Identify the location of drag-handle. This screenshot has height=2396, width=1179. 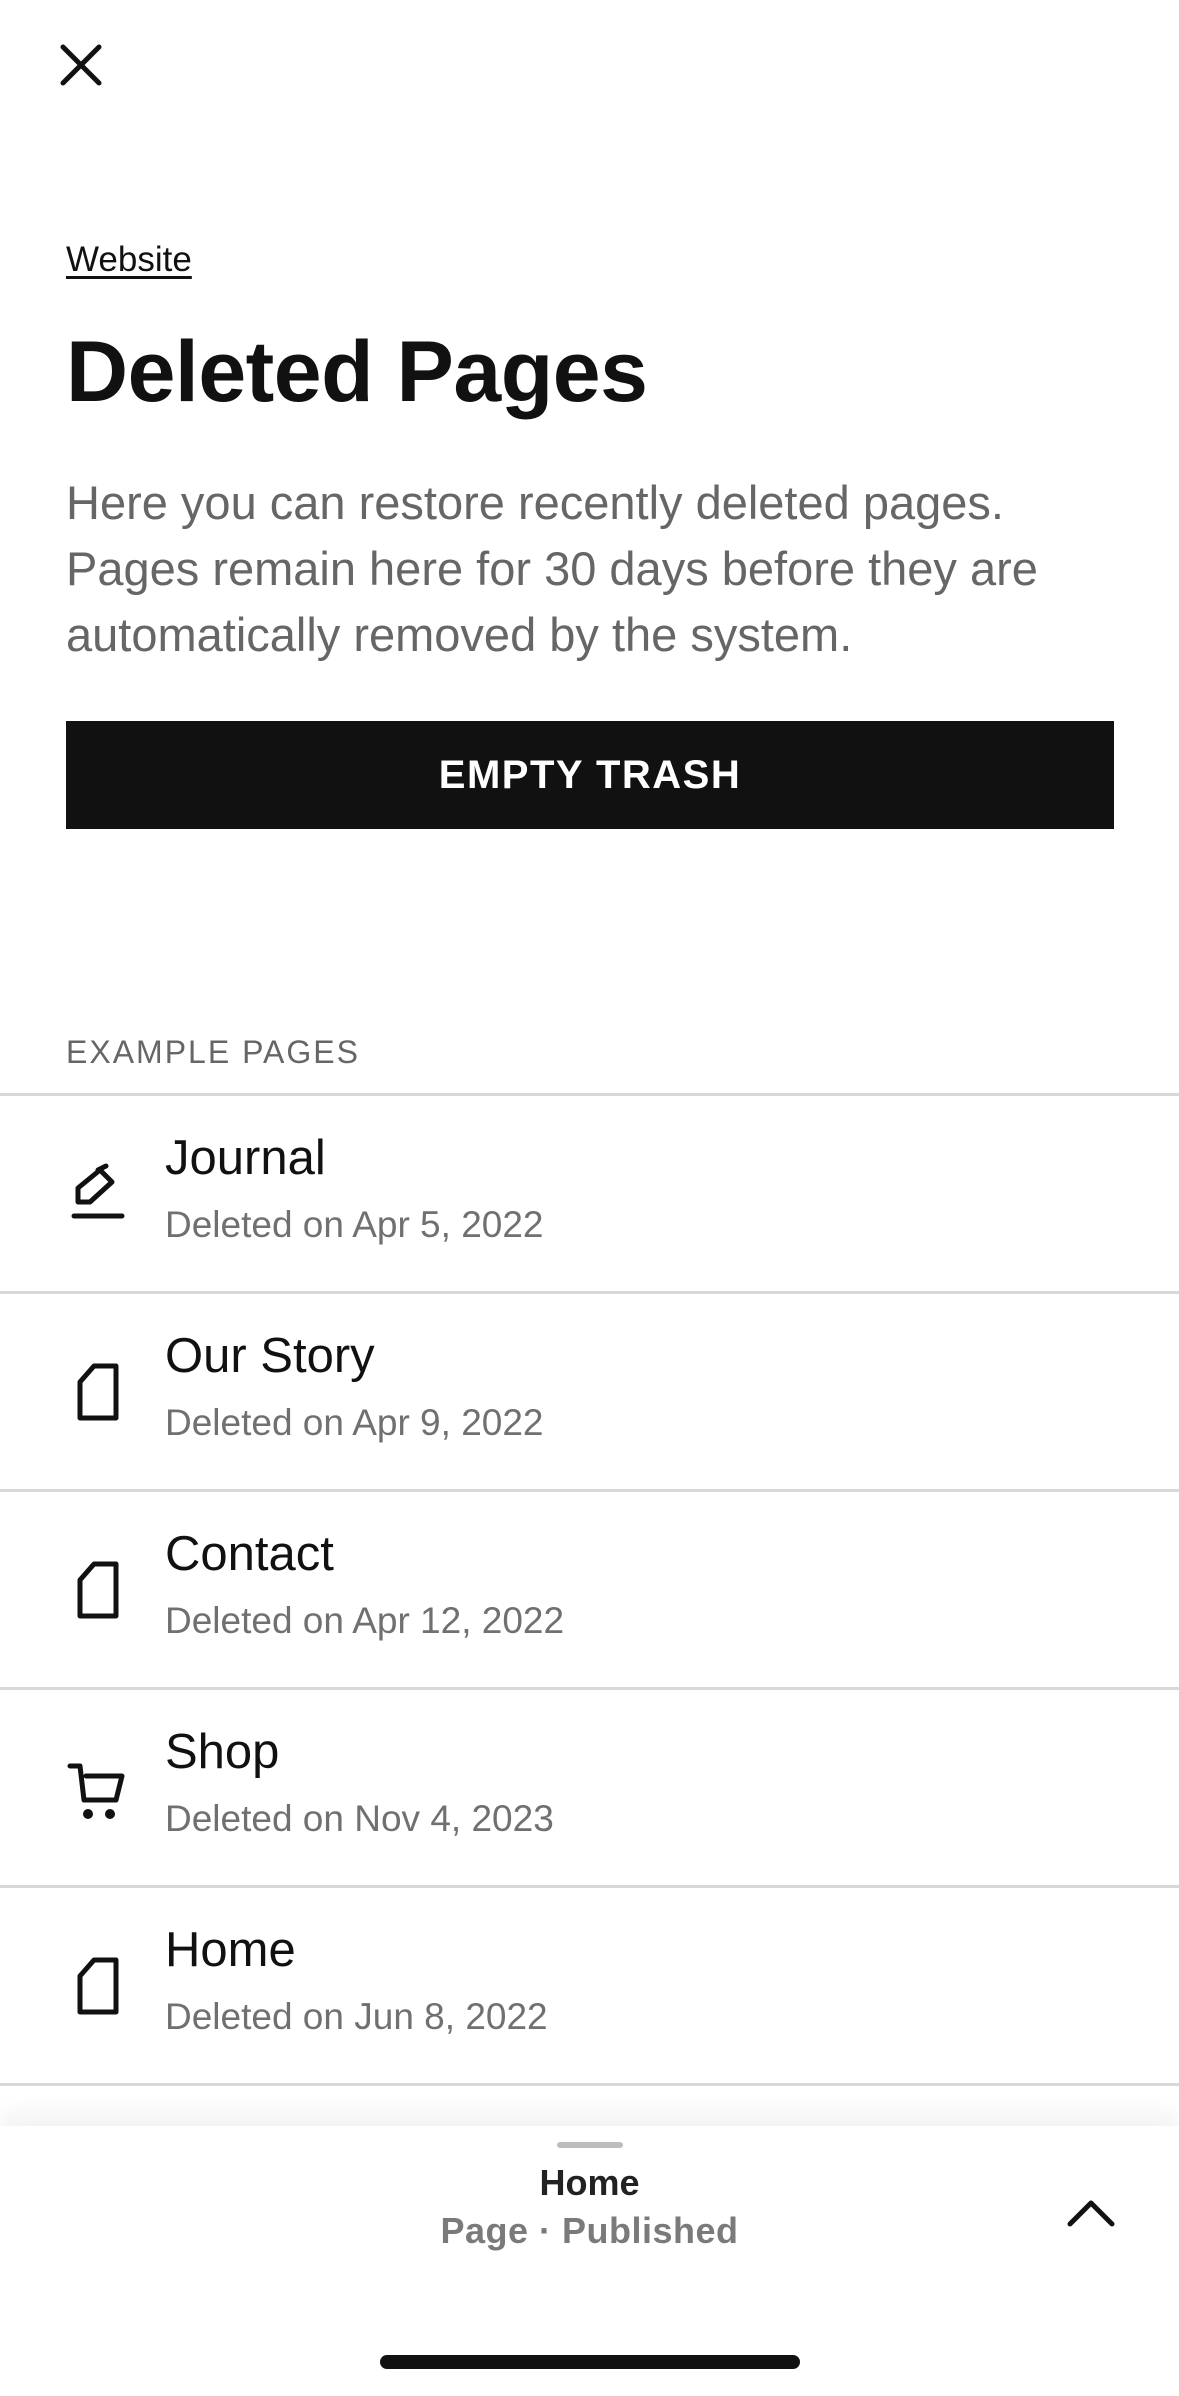
(590, 2145).